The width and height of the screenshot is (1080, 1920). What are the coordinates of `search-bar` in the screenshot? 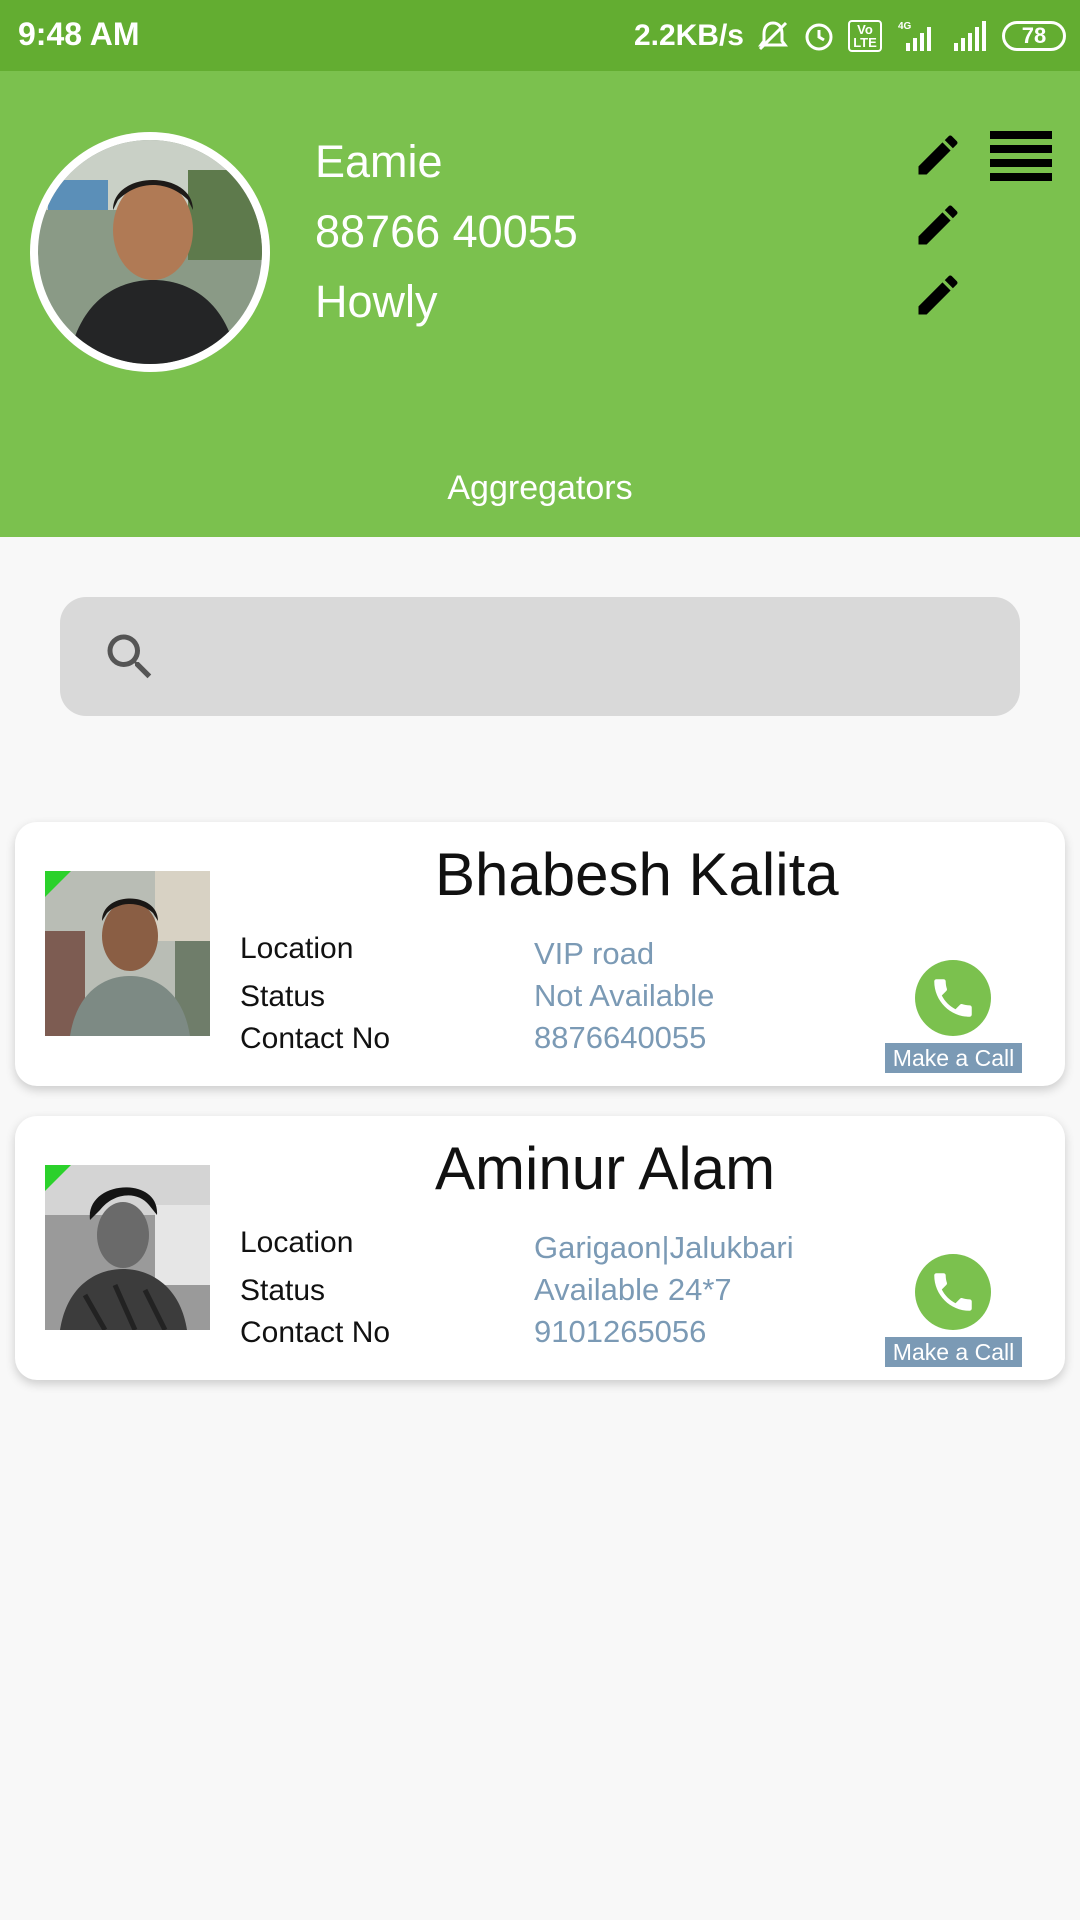 It's located at (540, 656).